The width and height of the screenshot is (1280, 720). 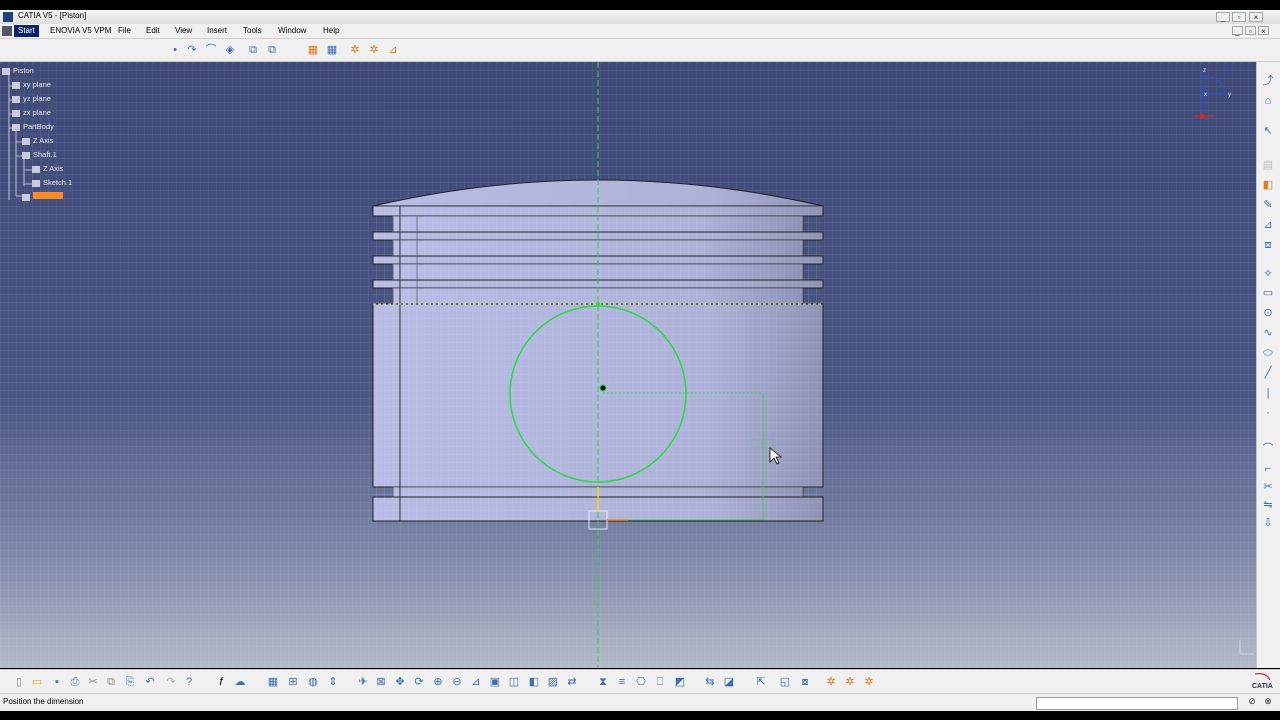 What do you see at coordinates (33, 126) in the screenshot?
I see `tree-node-partbody: PartBody` at bounding box center [33, 126].